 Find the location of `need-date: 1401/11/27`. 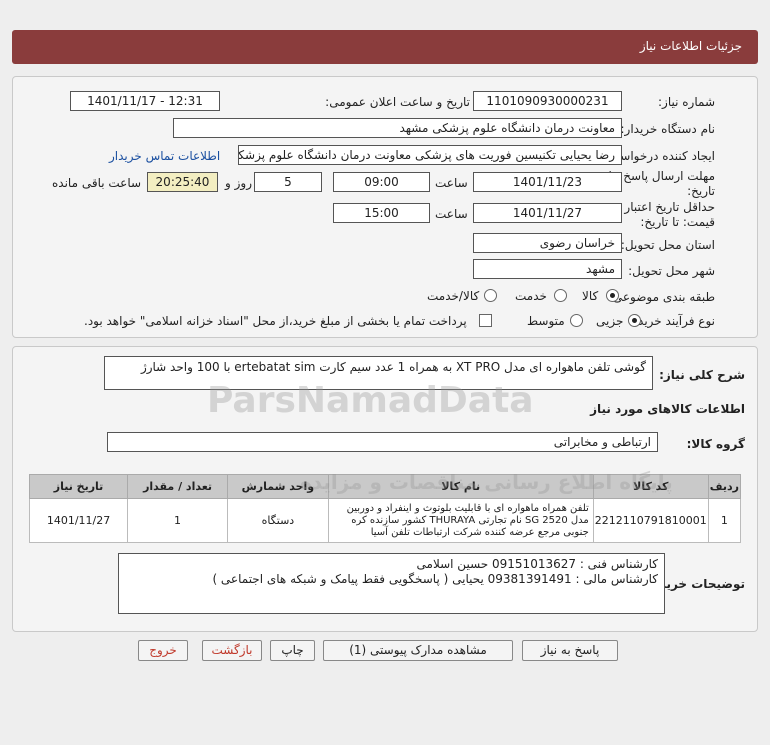

need-date: 1401/11/27 is located at coordinates (78, 520).